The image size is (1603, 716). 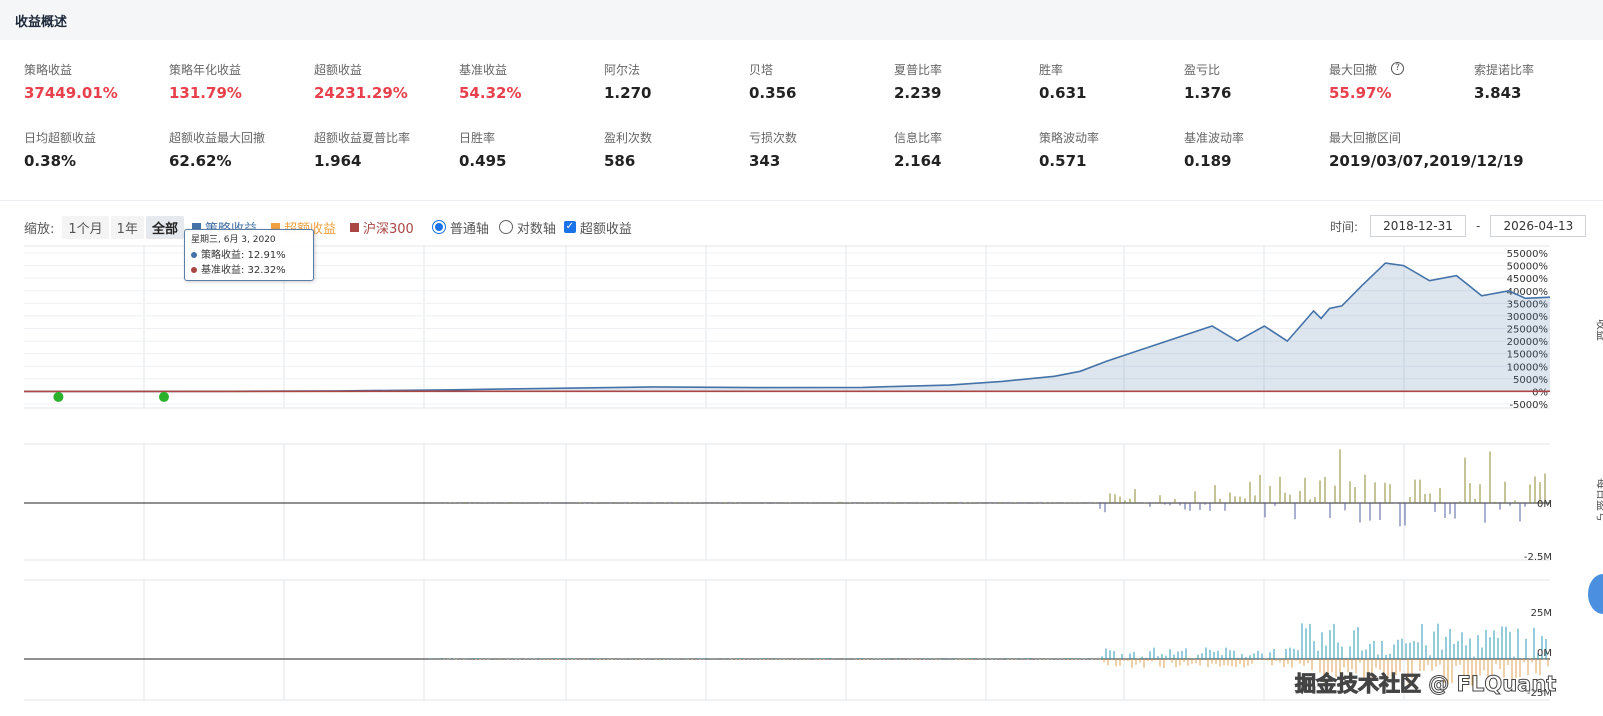 What do you see at coordinates (94, 81) in the screenshot?
I see `metric-item: 策略收益 37449.01%` at bounding box center [94, 81].